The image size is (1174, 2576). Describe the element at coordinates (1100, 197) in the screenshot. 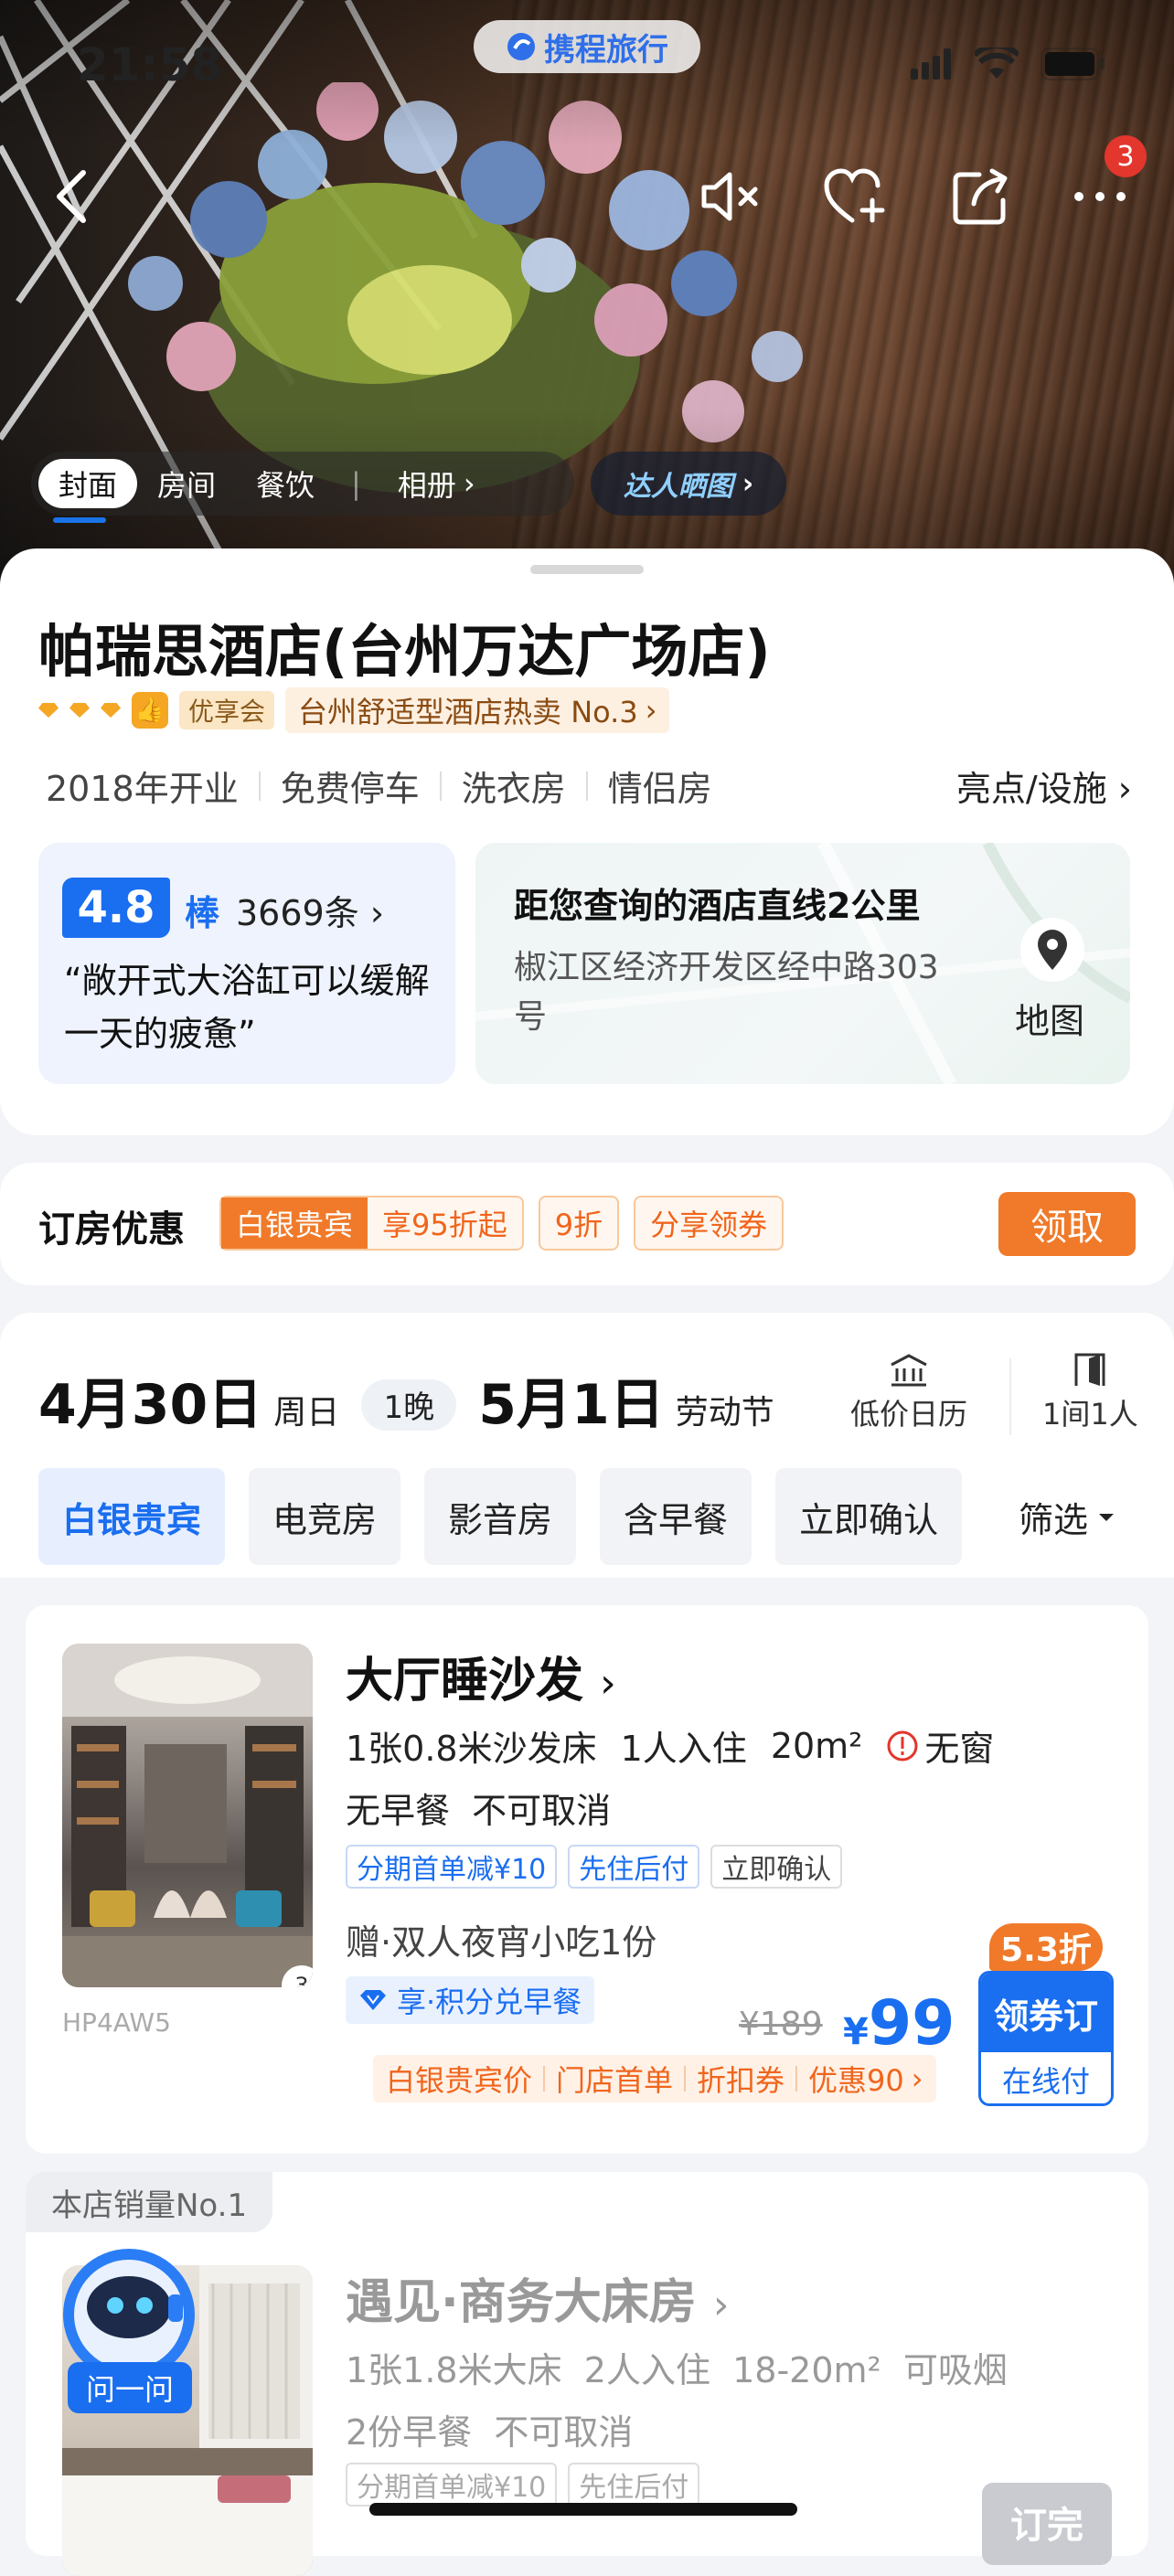

I see `more-icon` at that location.